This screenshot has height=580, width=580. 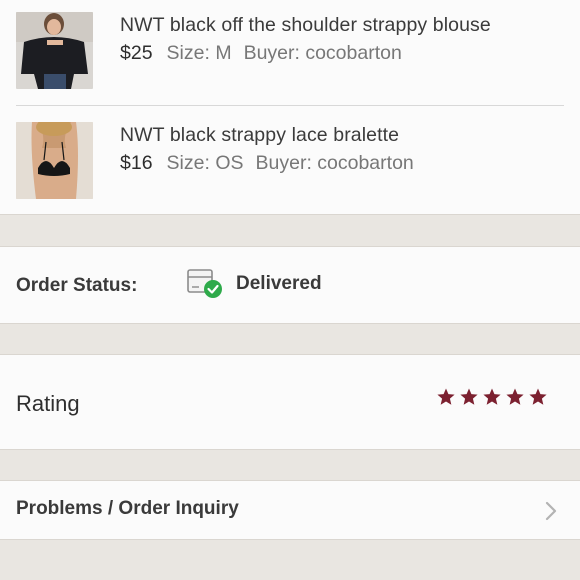 What do you see at coordinates (77, 285) in the screenshot?
I see `order-status-label: Order Status:` at bounding box center [77, 285].